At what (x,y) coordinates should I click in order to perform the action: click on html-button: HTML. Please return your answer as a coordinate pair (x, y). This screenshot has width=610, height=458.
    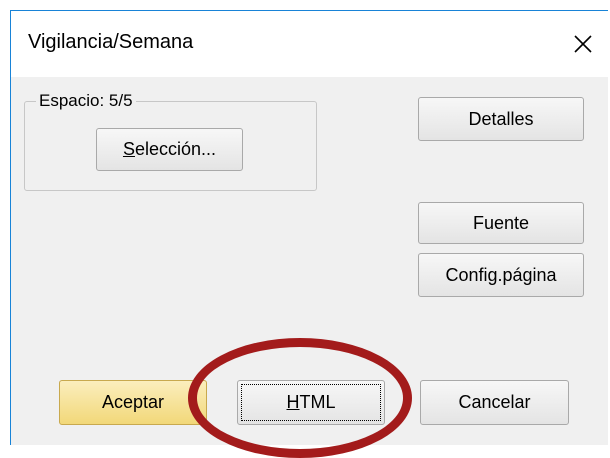
    Looking at the image, I should click on (311, 402).